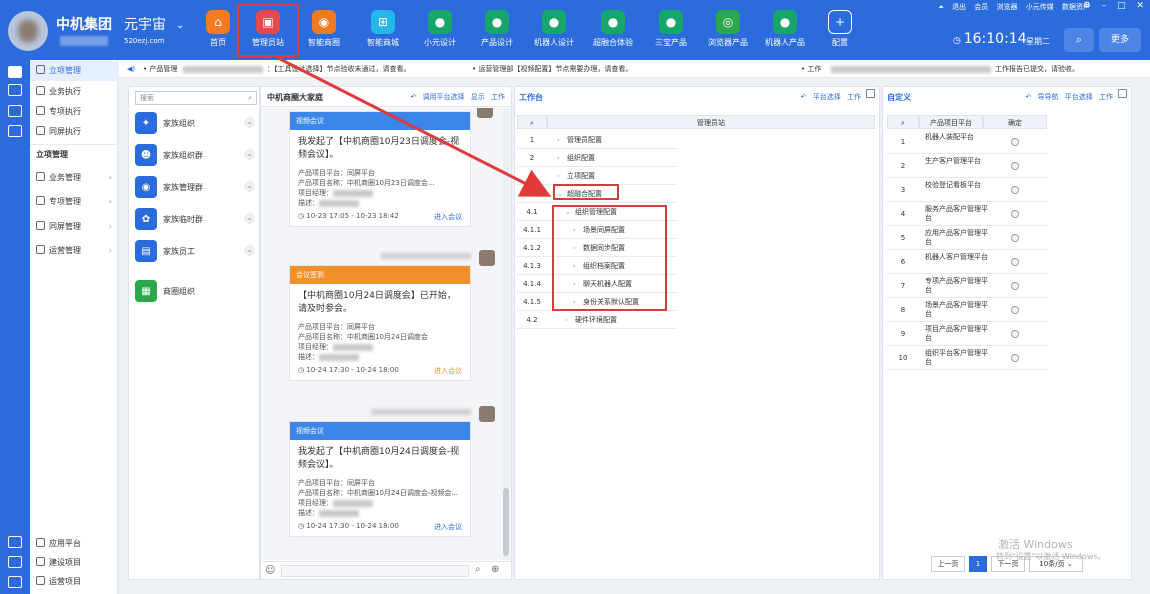  I want to click on annotation-arrow, so click(414, 126).